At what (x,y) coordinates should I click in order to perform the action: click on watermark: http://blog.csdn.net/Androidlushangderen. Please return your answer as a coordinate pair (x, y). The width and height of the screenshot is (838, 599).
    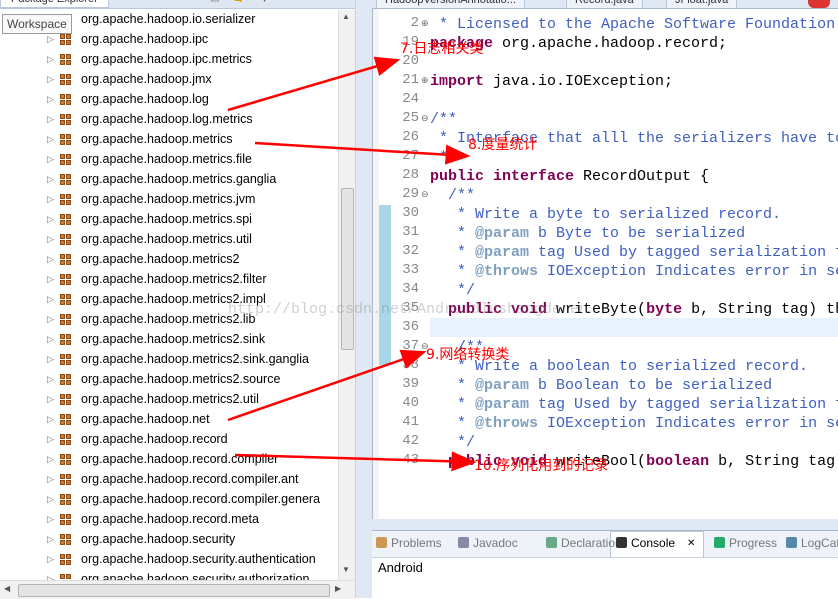
    Looking at the image, I should click on (408, 309).